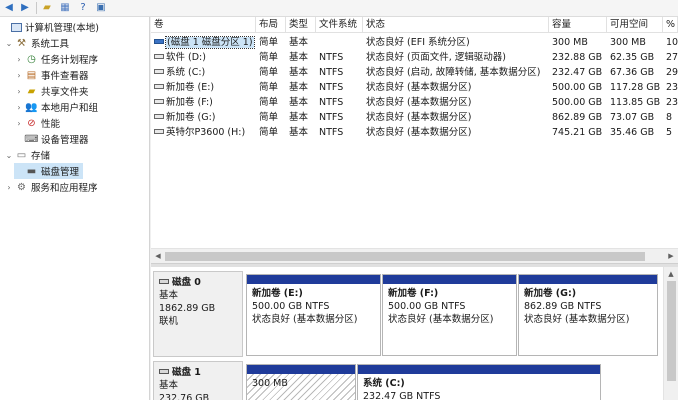 This screenshot has height=400, width=678. I want to click on vertical-scrollbar: ▲, so click(670, 333).